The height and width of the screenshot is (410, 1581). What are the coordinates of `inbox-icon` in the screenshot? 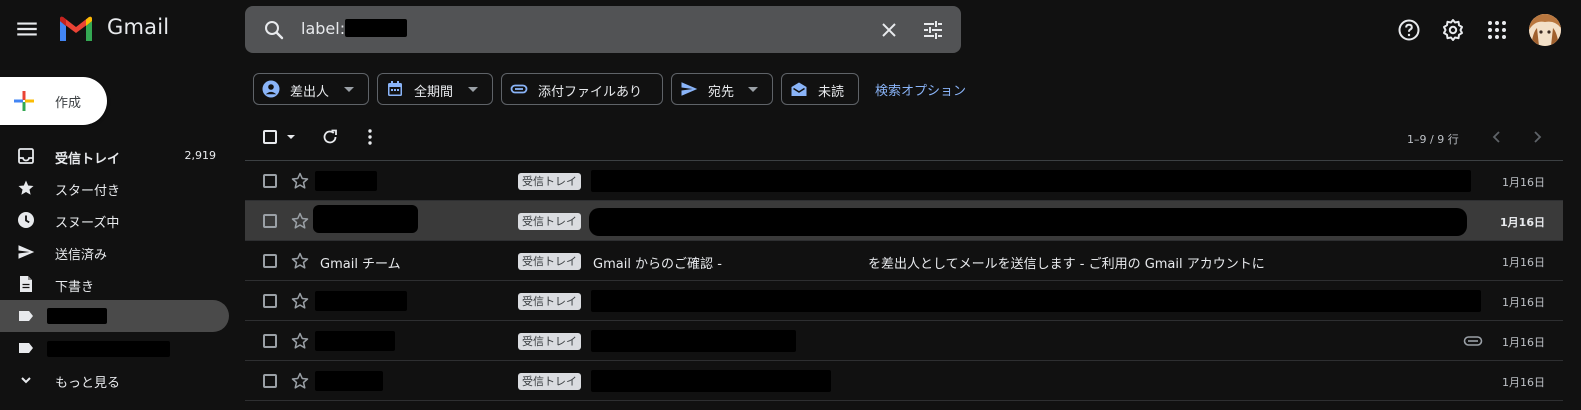 It's located at (26, 156).